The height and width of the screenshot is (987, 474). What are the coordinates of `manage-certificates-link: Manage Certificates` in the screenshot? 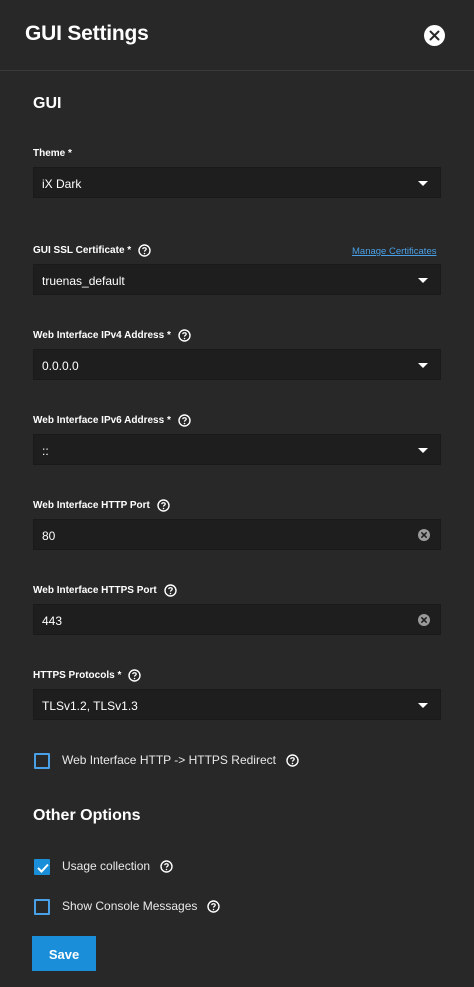 It's located at (394, 251).